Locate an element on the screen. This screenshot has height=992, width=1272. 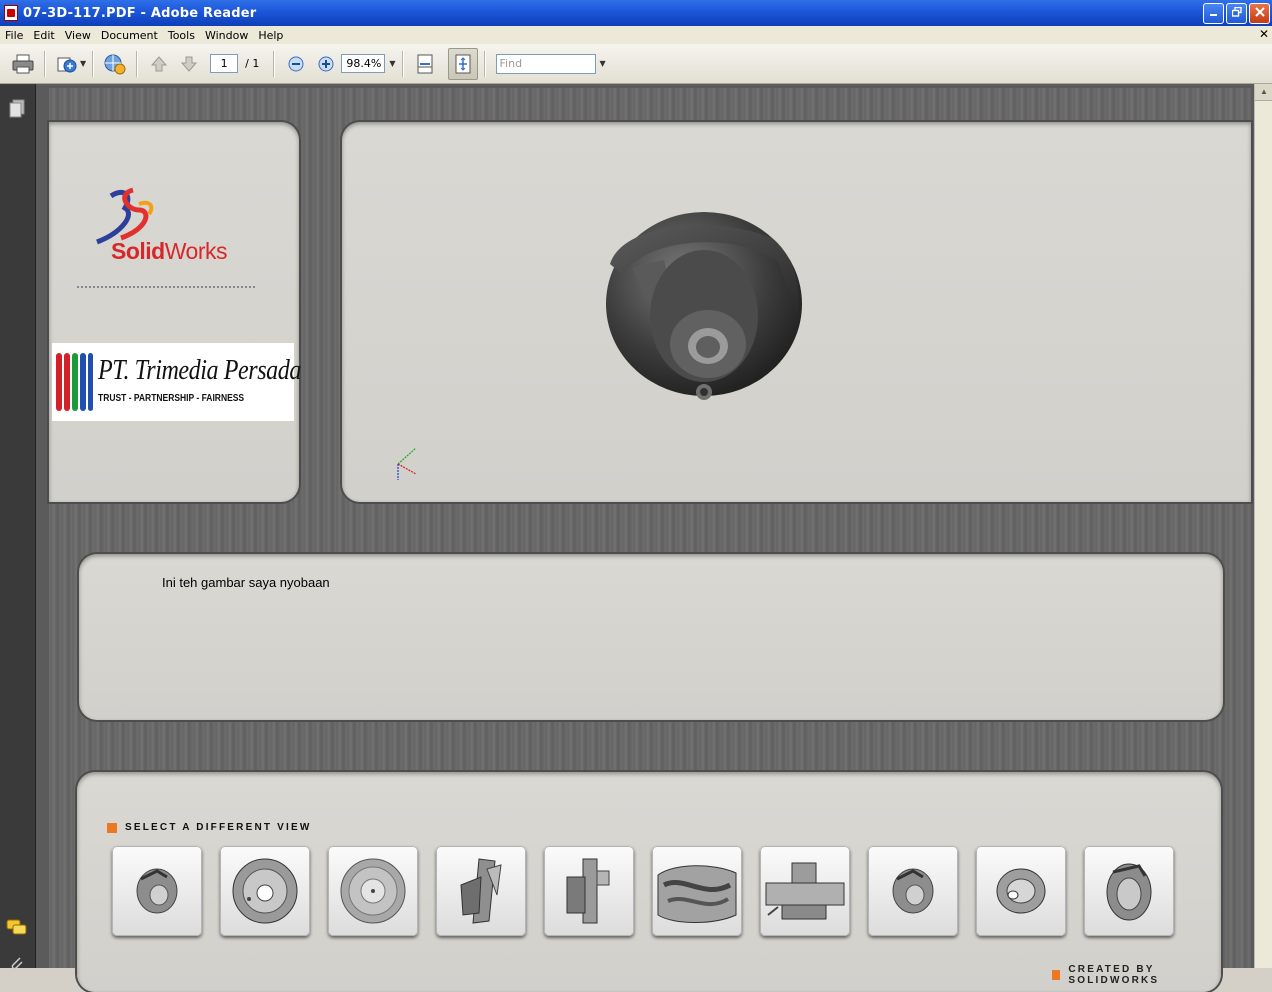
page-number-input: 1 is located at coordinates (224, 63).